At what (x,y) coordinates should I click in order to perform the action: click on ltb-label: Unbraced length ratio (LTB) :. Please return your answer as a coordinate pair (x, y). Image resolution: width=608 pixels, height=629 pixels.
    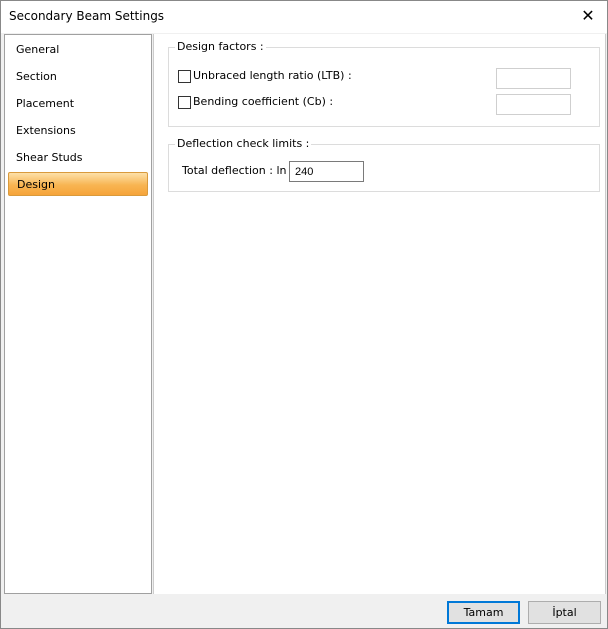
    Looking at the image, I should click on (272, 75).